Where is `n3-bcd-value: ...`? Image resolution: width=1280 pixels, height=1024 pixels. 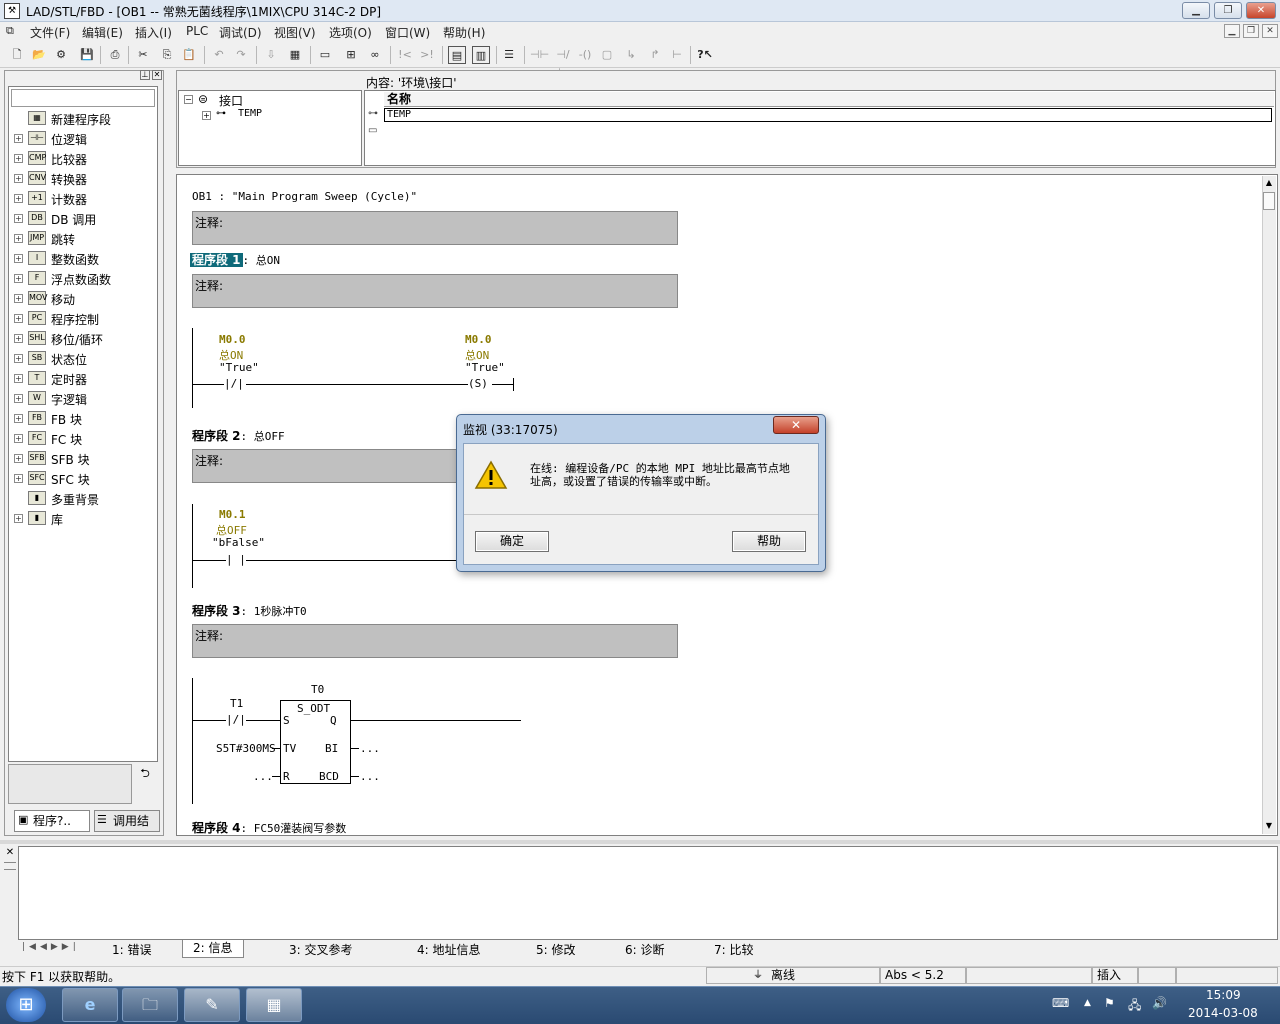
n3-bcd-value: ... is located at coordinates (370, 776).